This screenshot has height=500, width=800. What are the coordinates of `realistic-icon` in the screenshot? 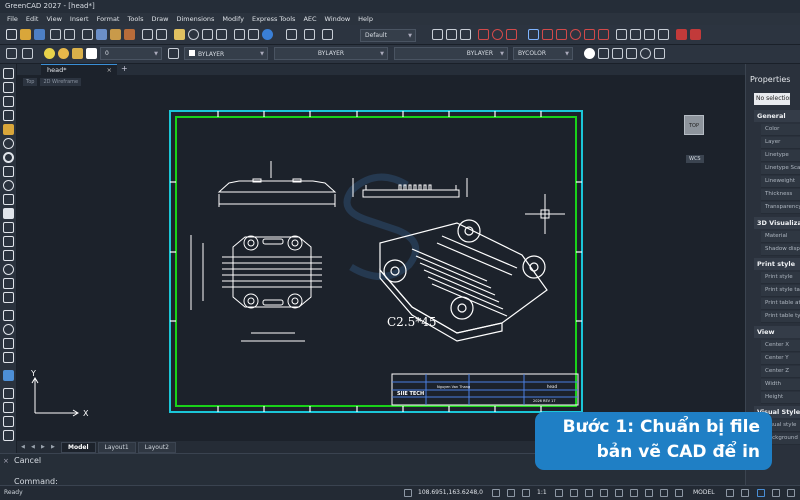 It's located at (645, 53).